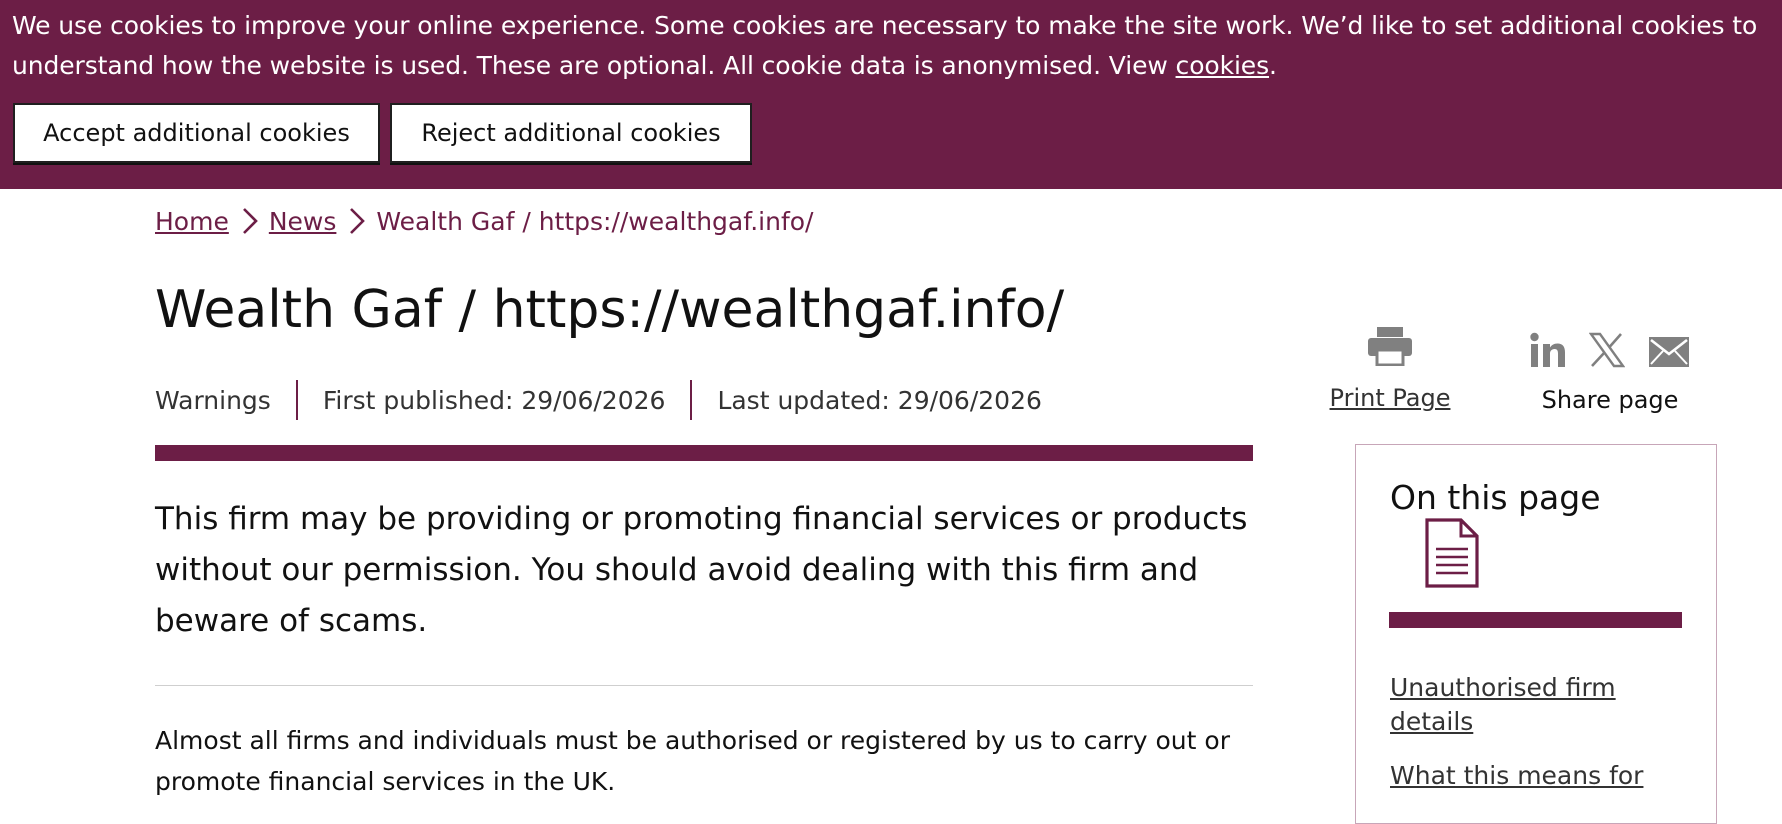 The height and width of the screenshot is (824, 1782). I want to click on x-icon, so click(1607, 352).